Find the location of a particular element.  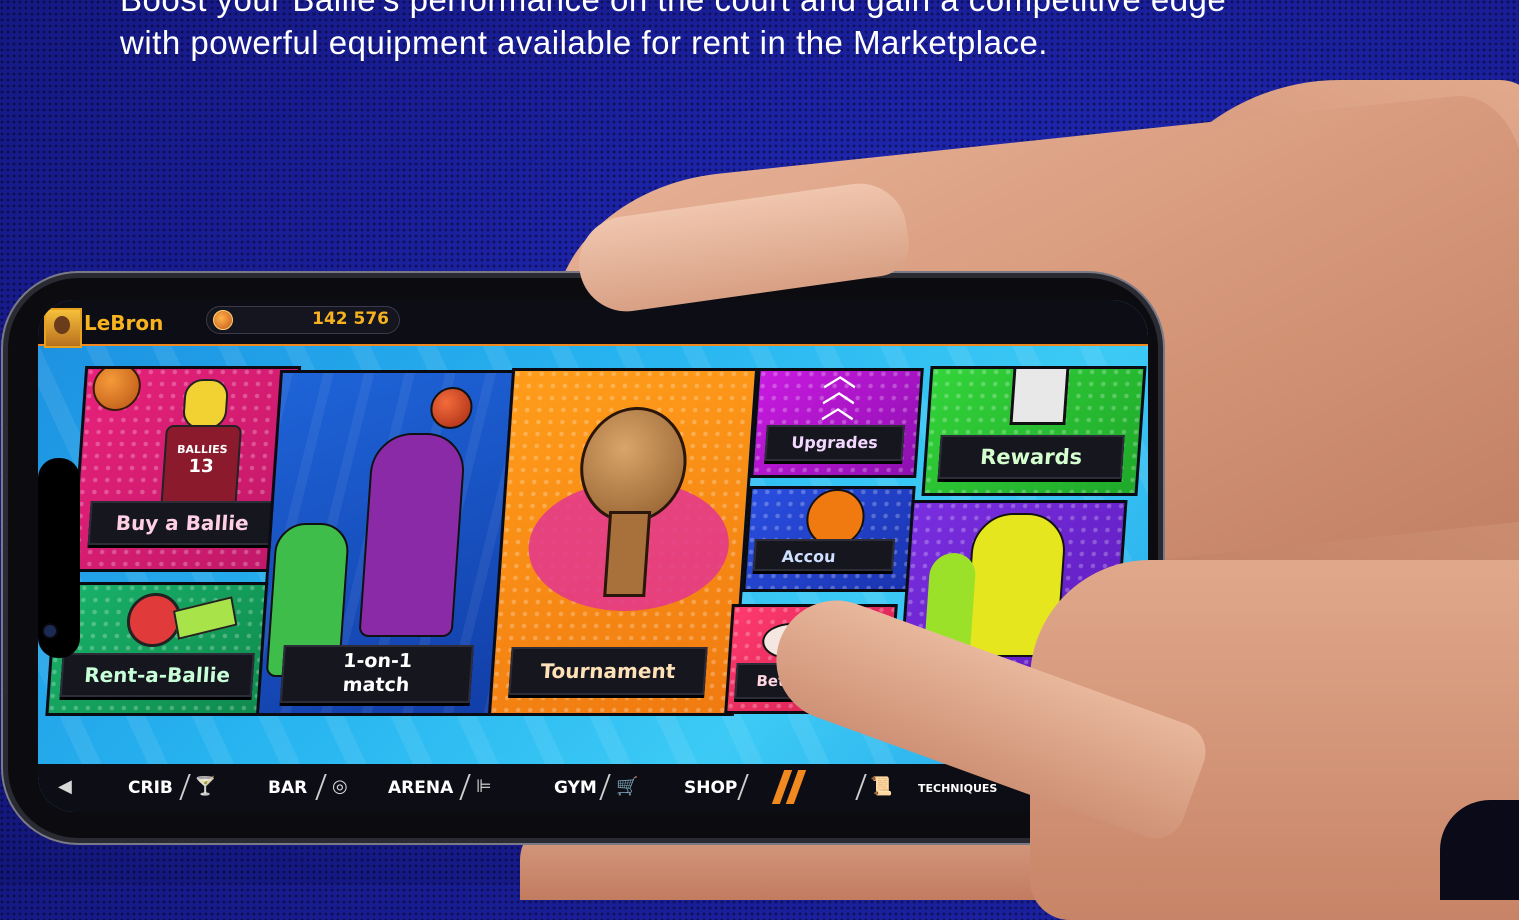

nav-bar: BAR is located at coordinates (287, 788).